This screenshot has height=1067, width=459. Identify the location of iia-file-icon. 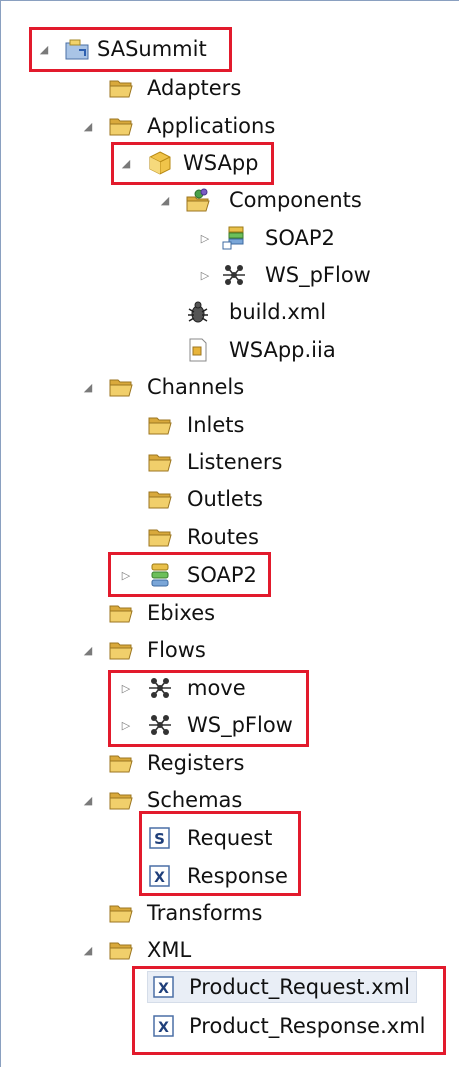
(198, 350).